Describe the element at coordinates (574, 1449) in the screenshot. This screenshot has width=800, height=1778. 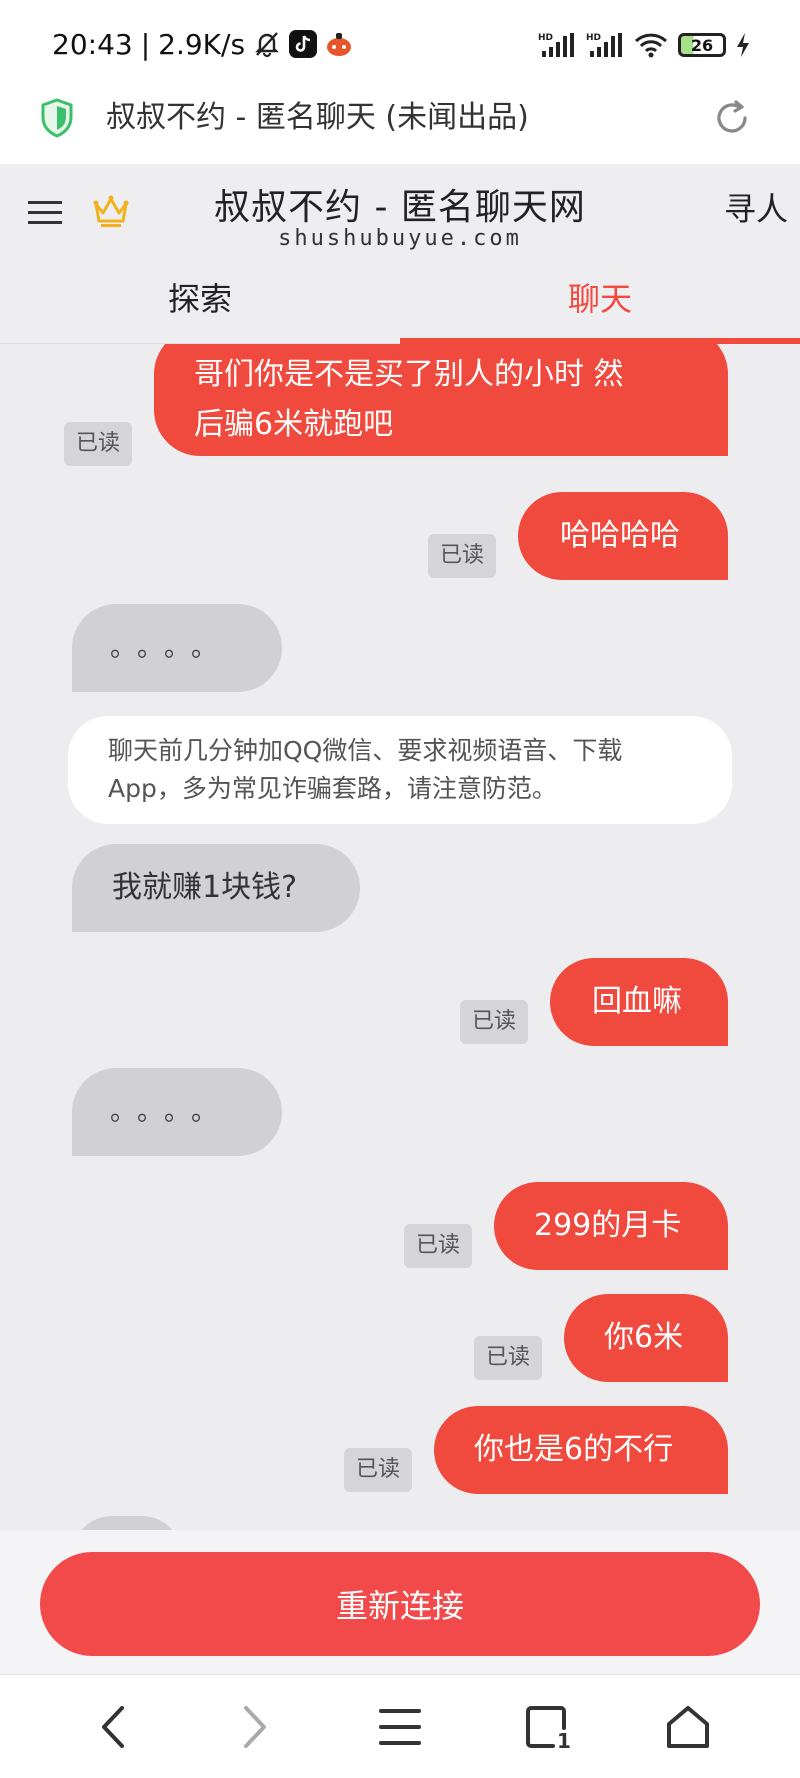
I see `message-line: 你也是6的不行` at that location.